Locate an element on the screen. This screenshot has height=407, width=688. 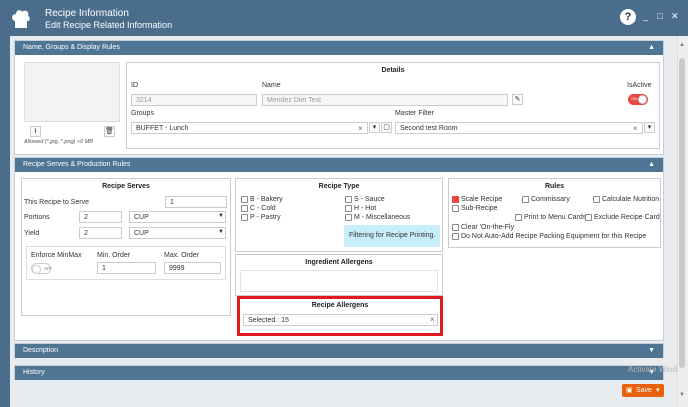
this-recipe-field: 1 is located at coordinates (196, 202).